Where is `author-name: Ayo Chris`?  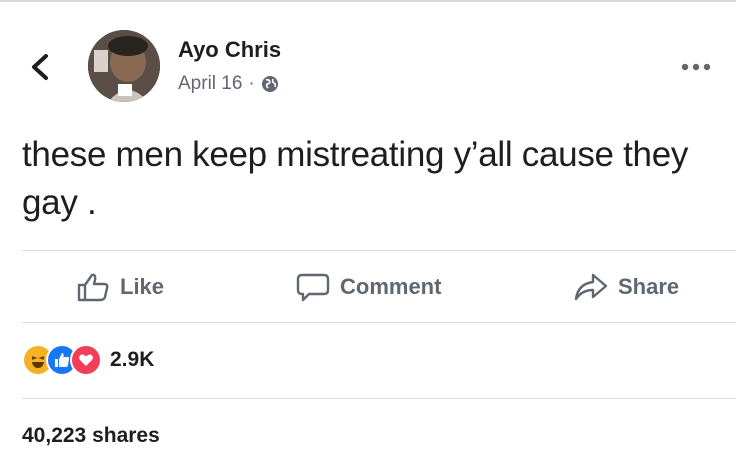
author-name: Ayo Chris is located at coordinates (229, 50).